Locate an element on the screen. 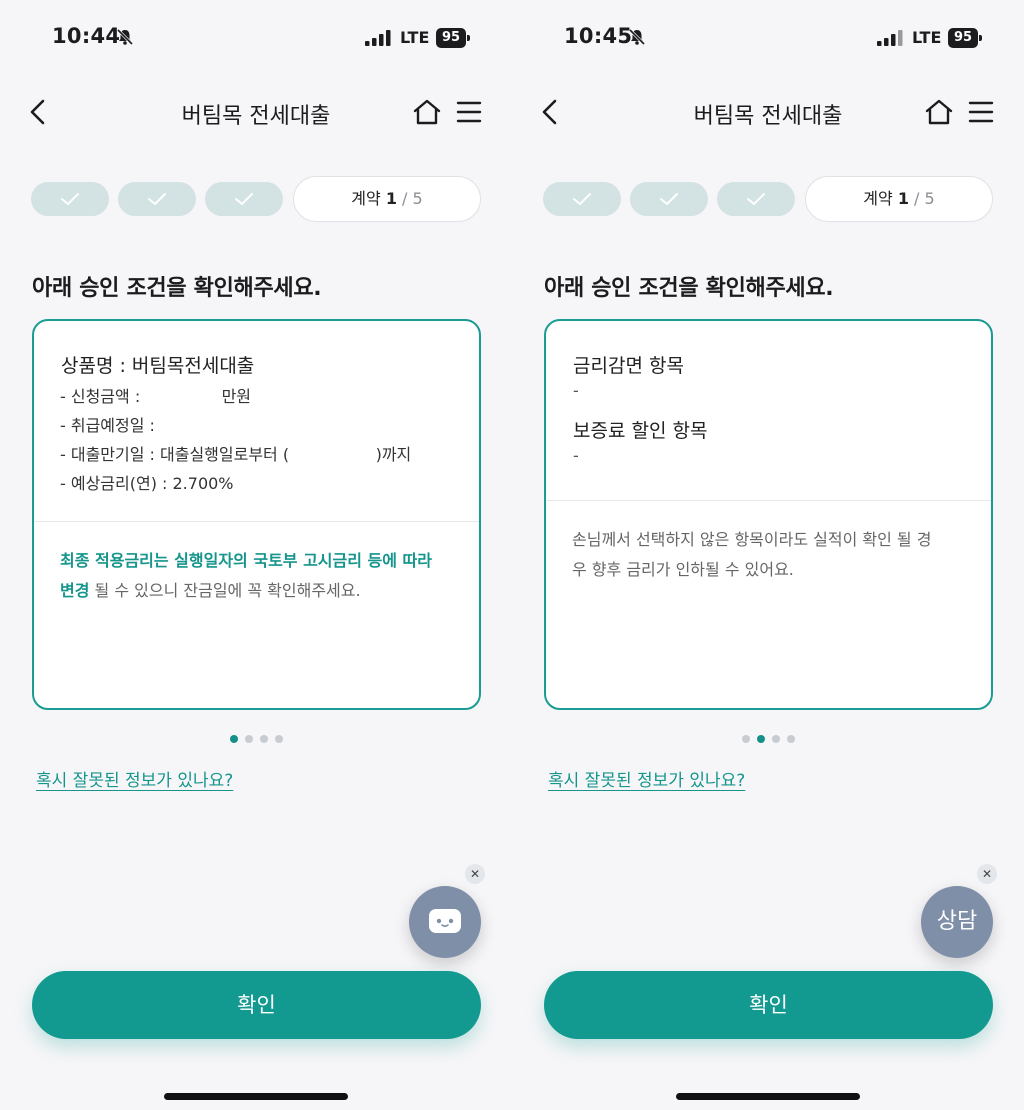 The height and width of the screenshot is (1110, 1024). detail-maturity: - 대출만기일 : 대출실행일로부터 ( )까지 is located at coordinates (236, 454).